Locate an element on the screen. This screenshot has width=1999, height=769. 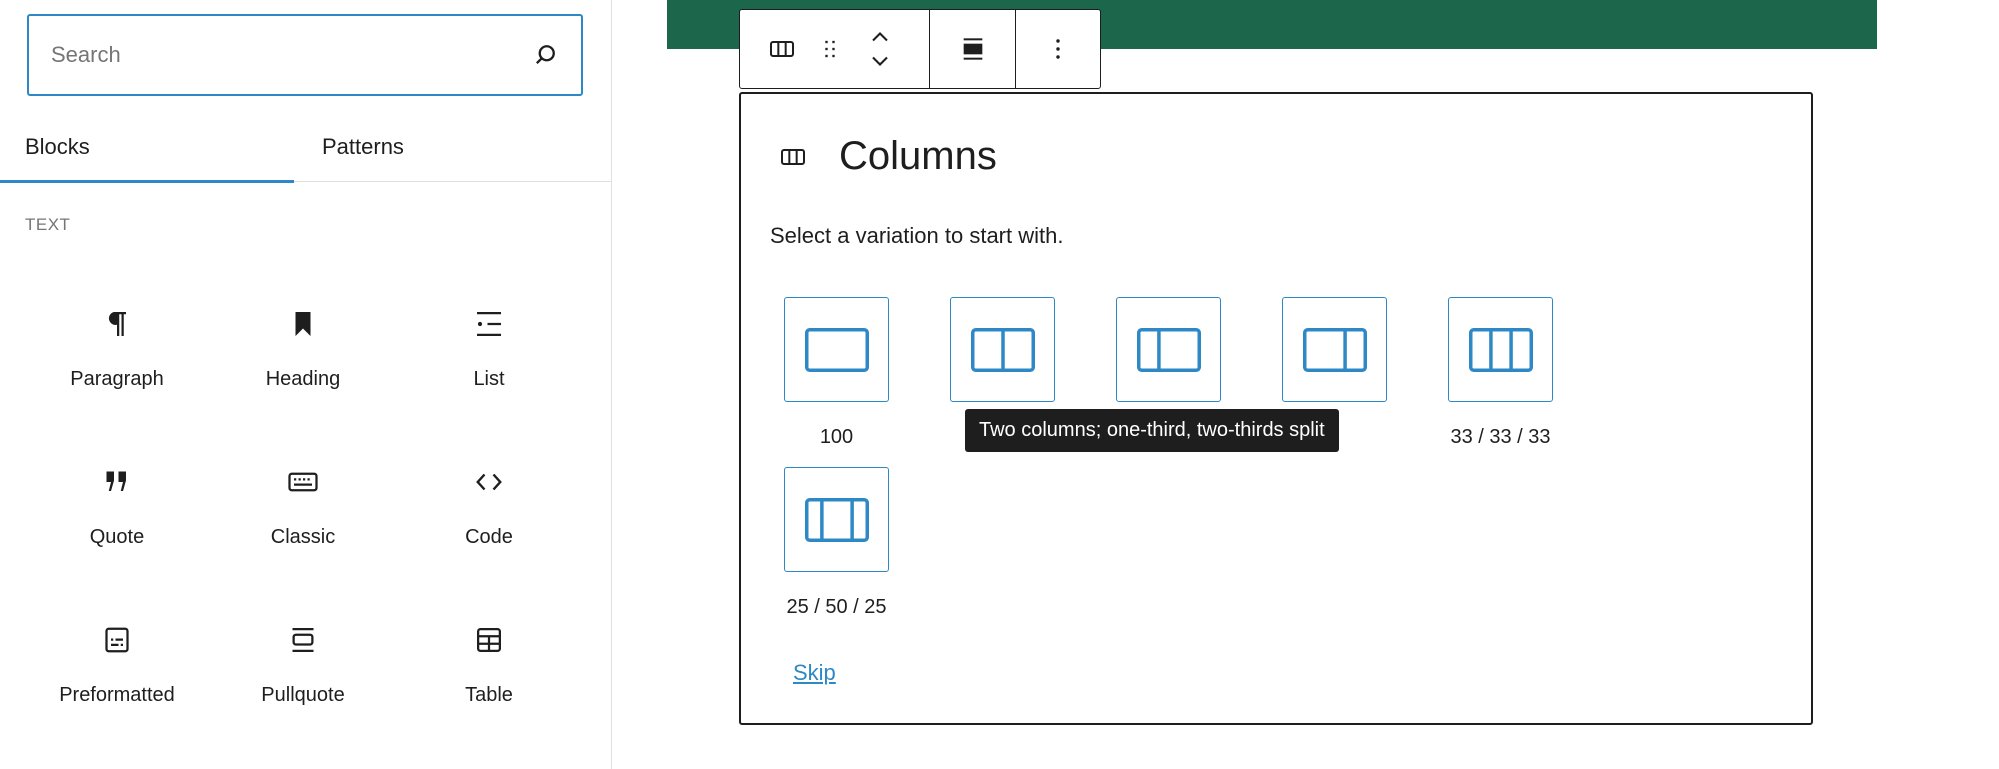
list-icon is located at coordinates (489, 324).